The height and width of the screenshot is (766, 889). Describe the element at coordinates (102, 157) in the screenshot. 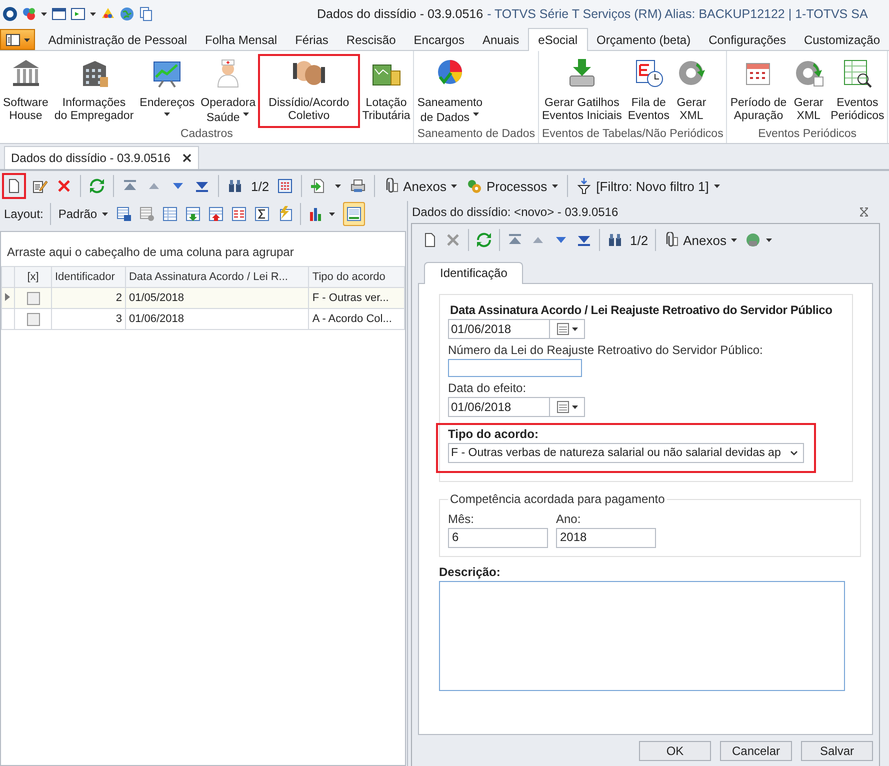

I see `document-tab: Dados do dissídio - 03.9.0516` at that location.